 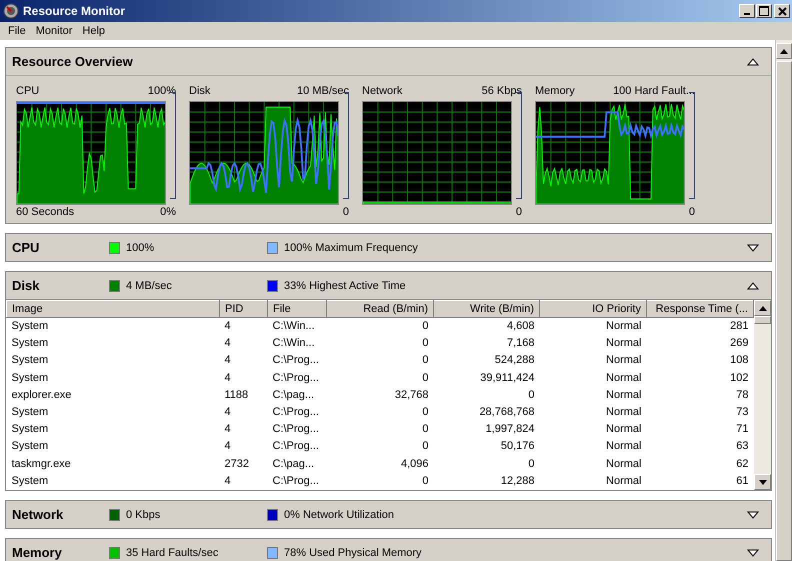 What do you see at coordinates (691, 212) in the screenshot?
I see `graph-min: 0` at bounding box center [691, 212].